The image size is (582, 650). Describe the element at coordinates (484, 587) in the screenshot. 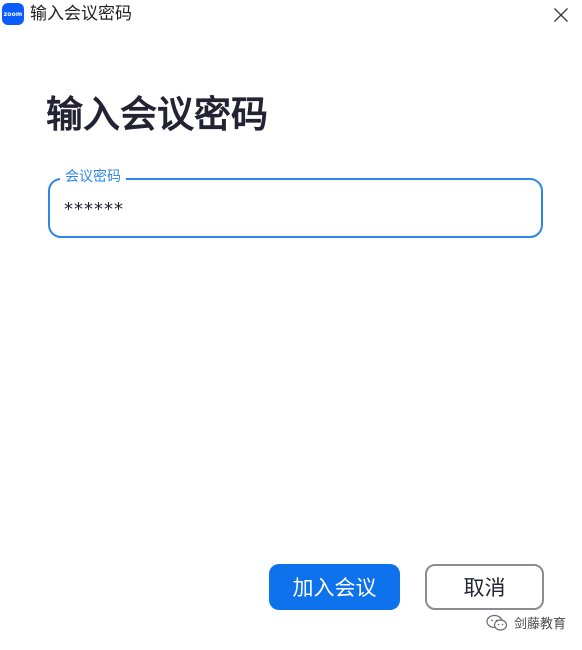

I see `cancel-button: 取消` at that location.